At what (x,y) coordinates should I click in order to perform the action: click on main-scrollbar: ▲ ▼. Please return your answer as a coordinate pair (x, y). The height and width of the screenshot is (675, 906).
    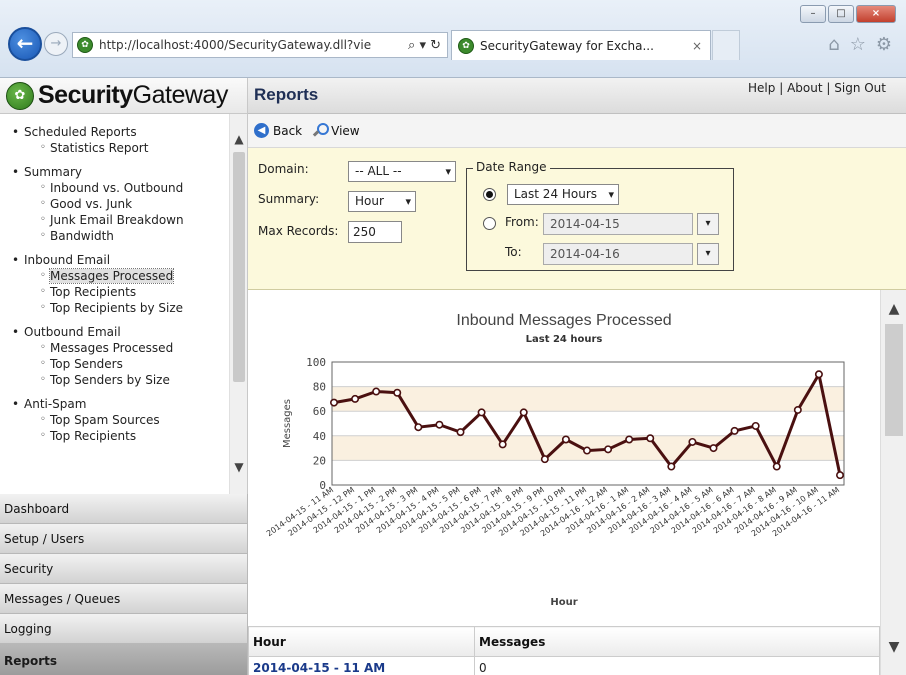
    Looking at the image, I should click on (893, 482).